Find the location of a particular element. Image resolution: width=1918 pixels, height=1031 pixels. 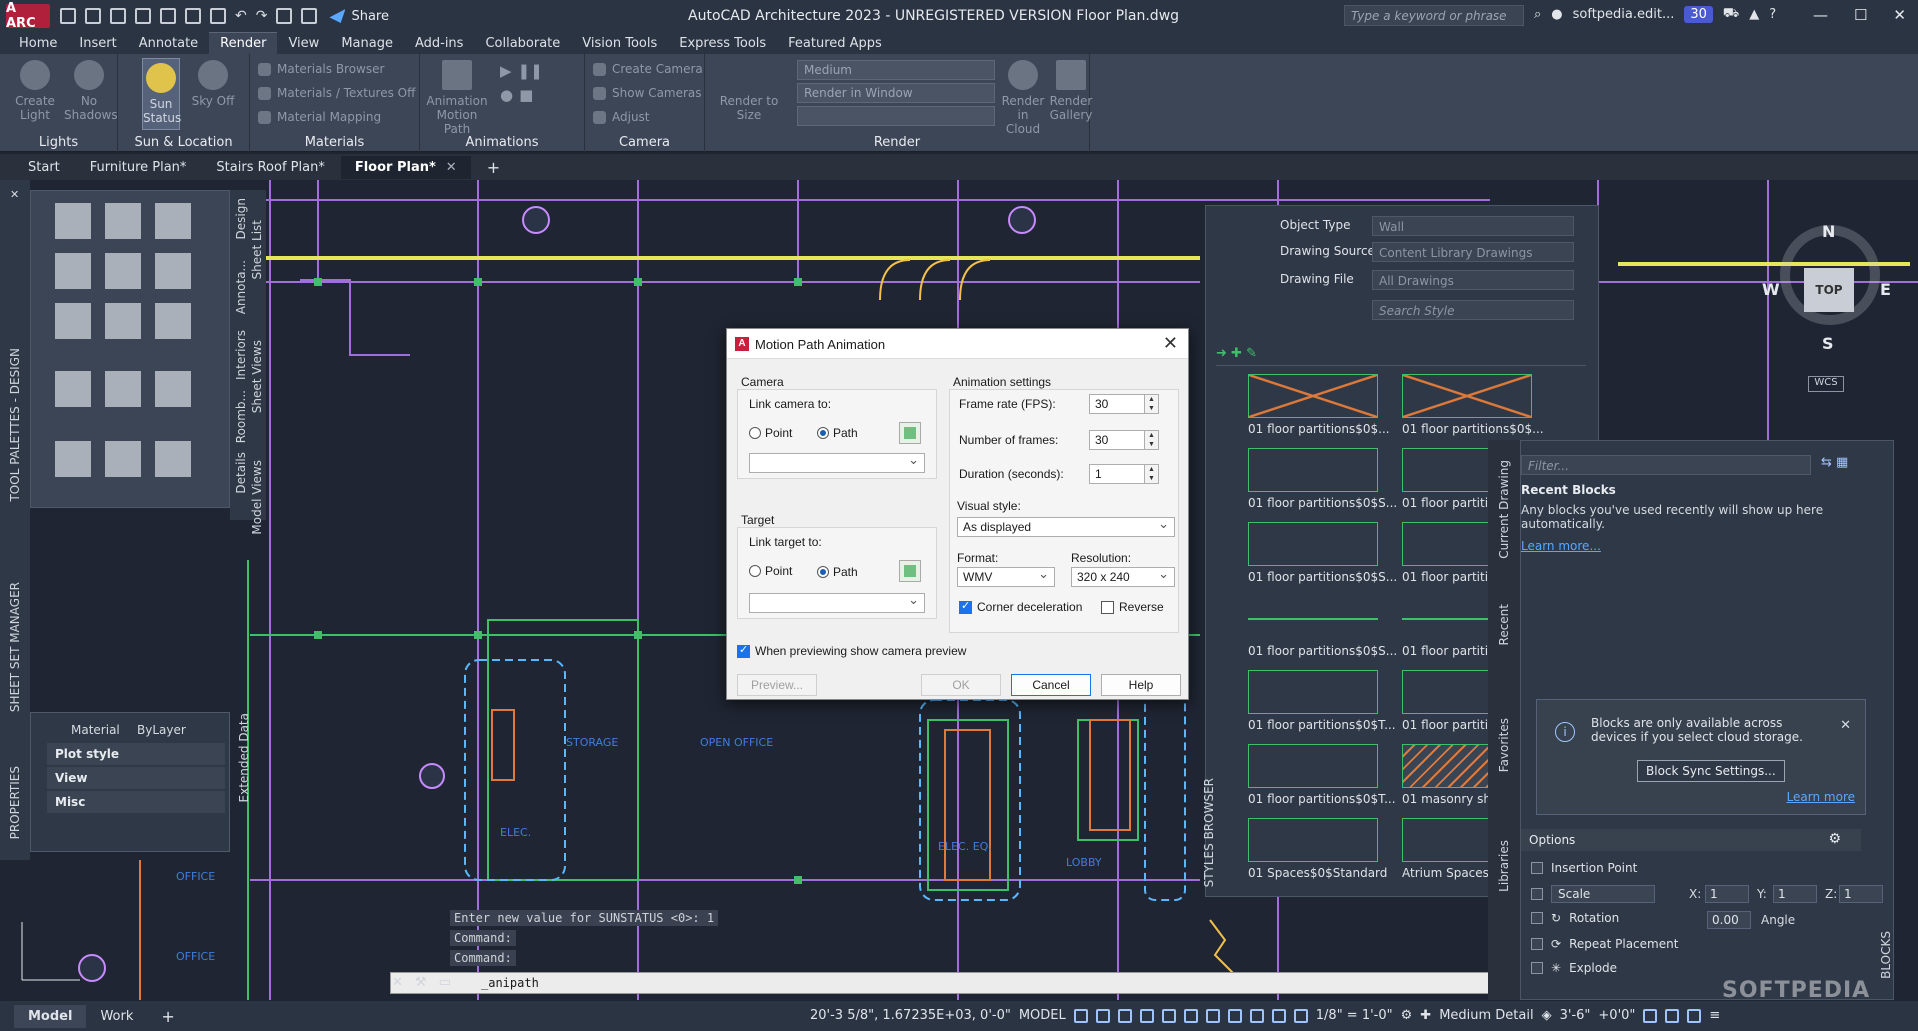

publish-icon is located at coordinates (168, 16).